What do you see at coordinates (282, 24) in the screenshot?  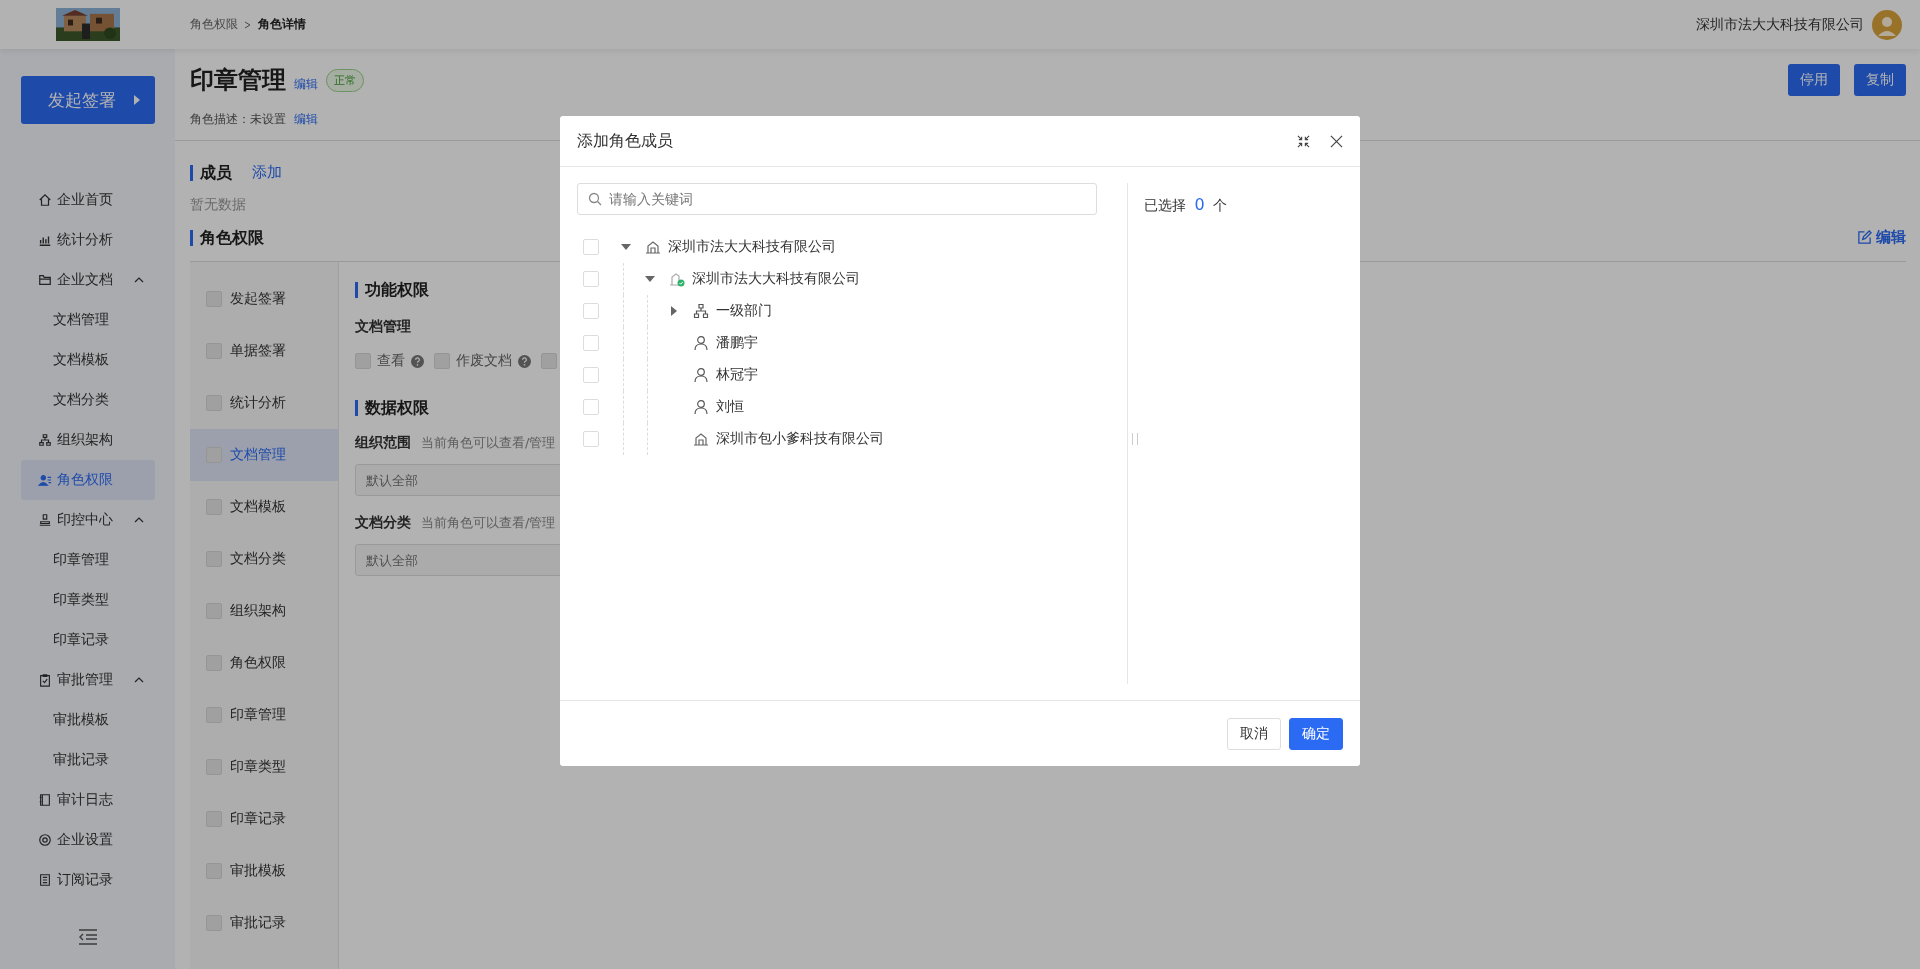 I see `breadcrumb-item: 角色详情` at bounding box center [282, 24].